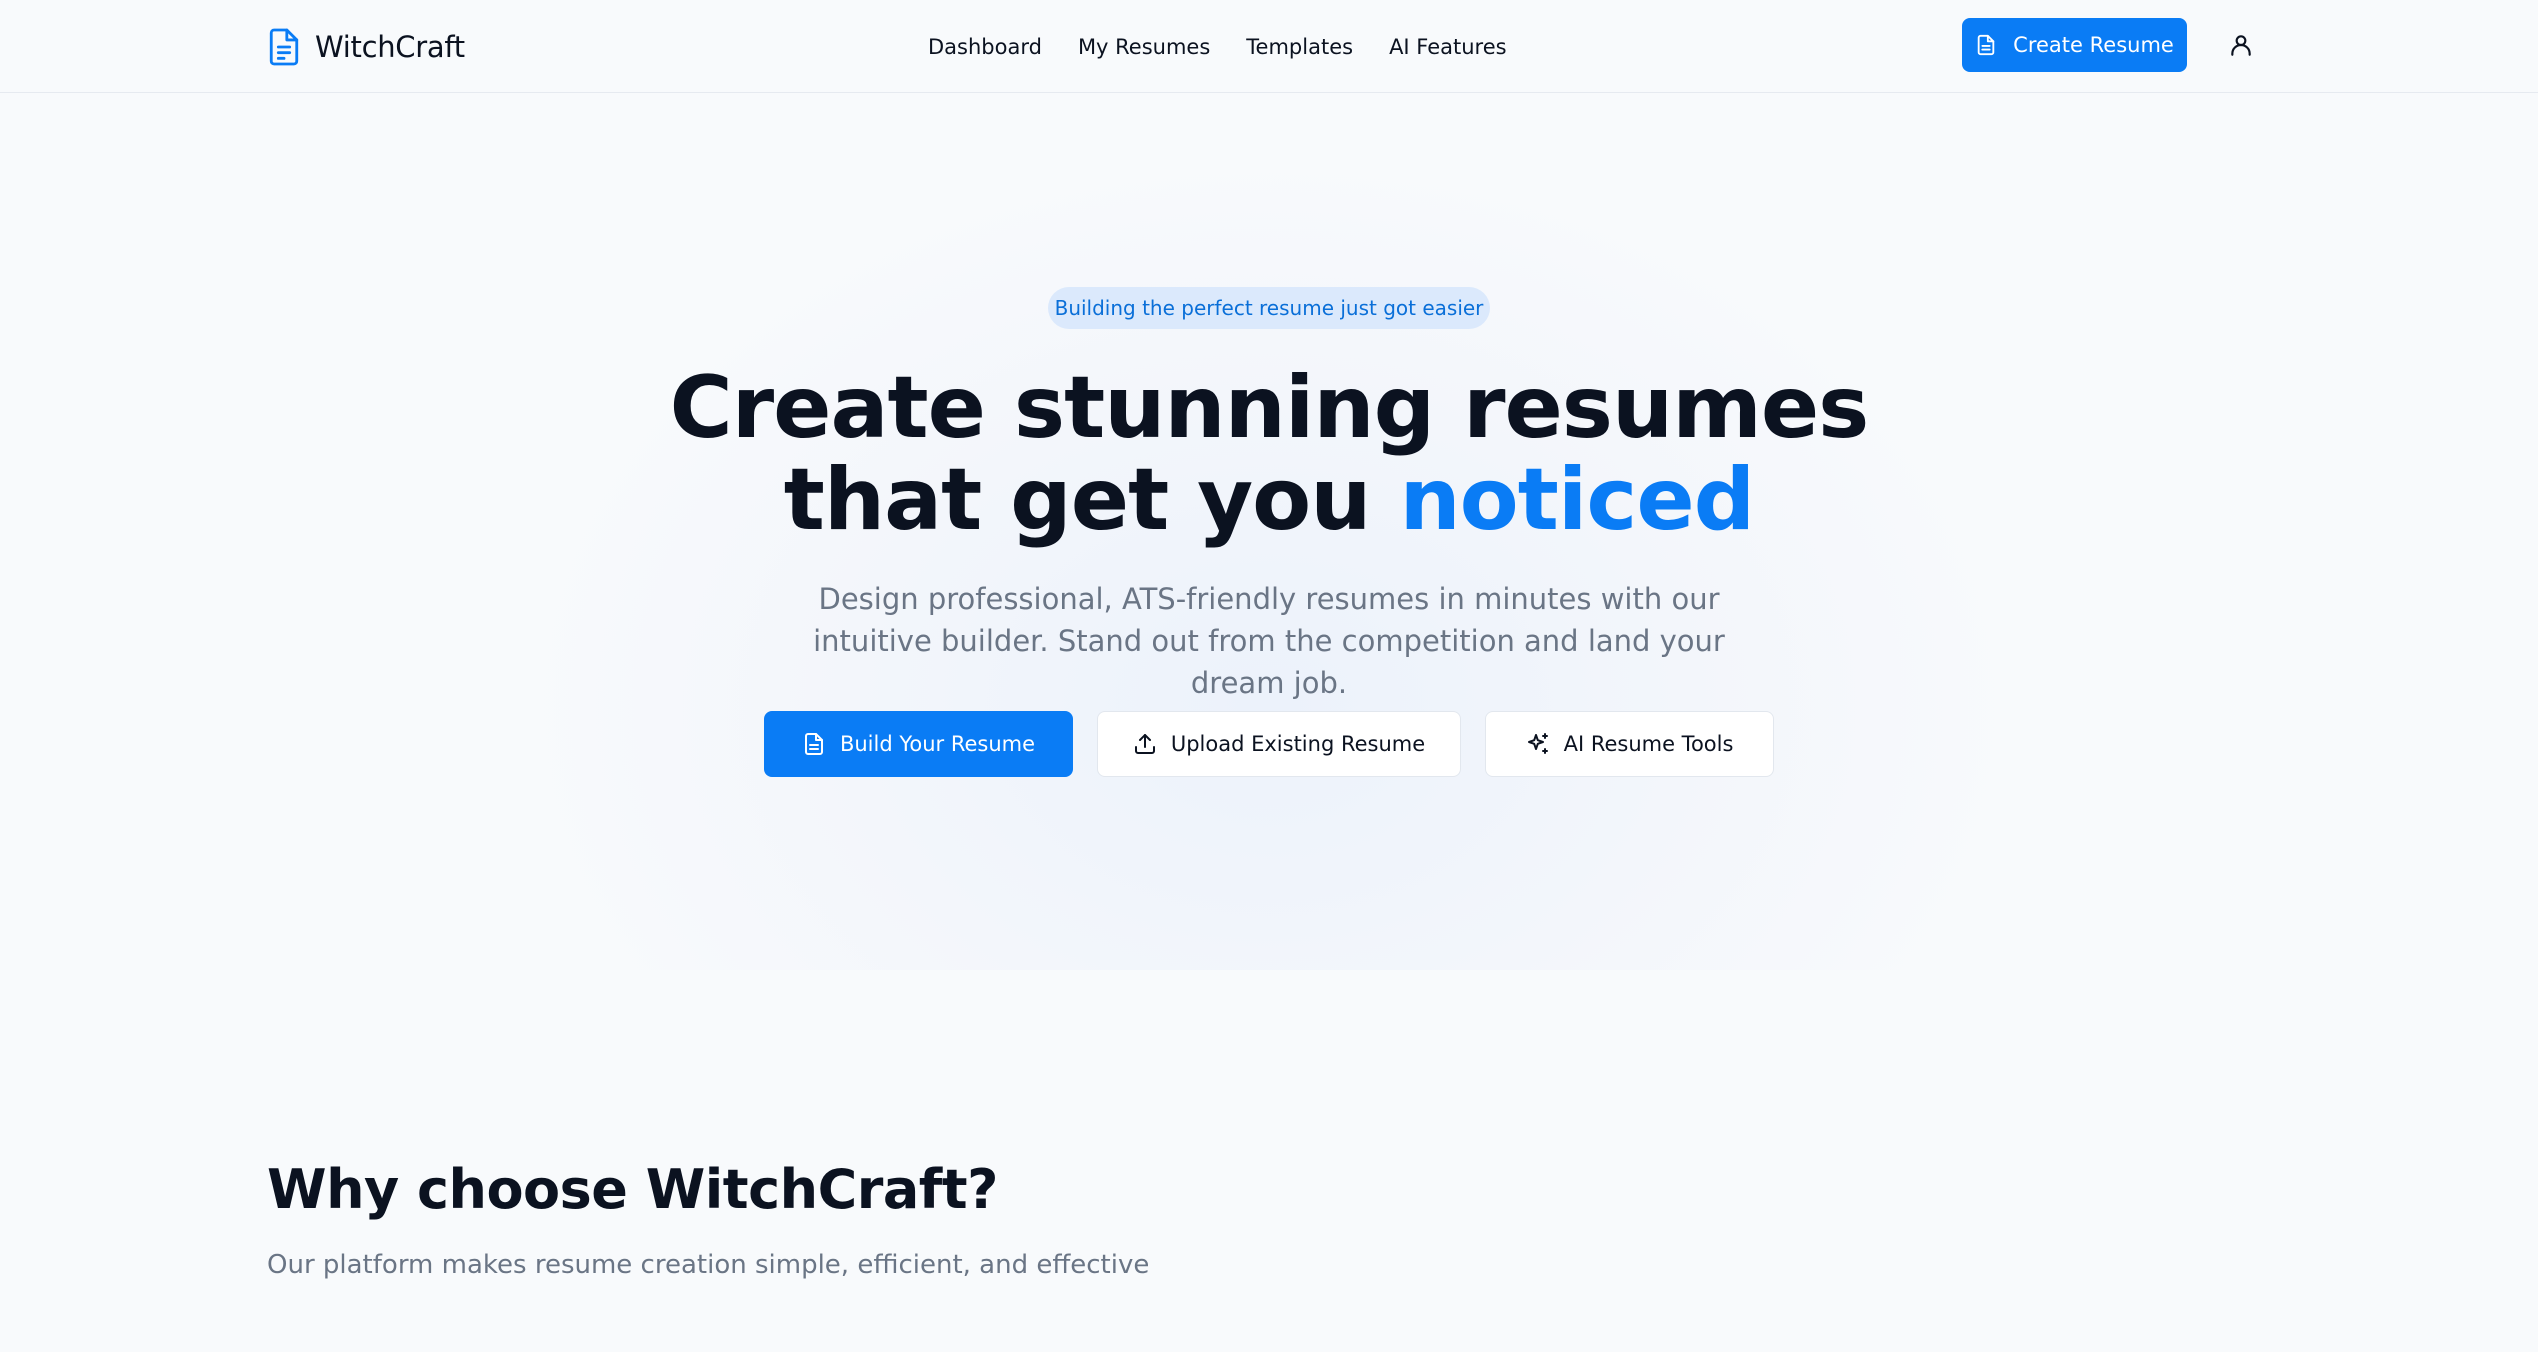  Describe the element at coordinates (390, 47) in the screenshot. I see `brand-name: WitchCraft` at that location.